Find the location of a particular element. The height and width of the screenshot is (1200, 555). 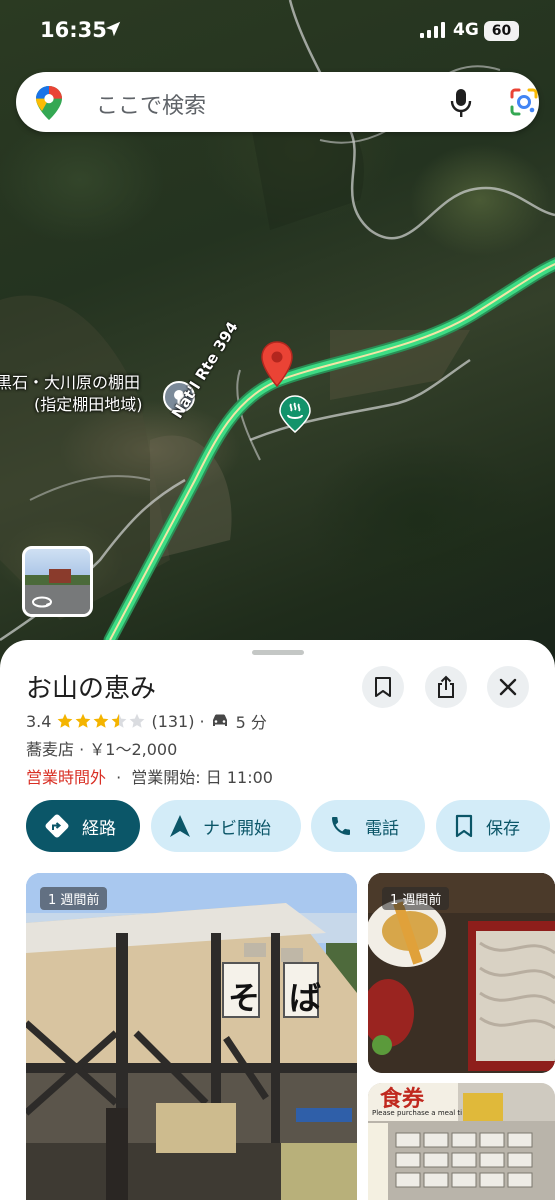

network-type: 4G is located at coordinates (466, 30).